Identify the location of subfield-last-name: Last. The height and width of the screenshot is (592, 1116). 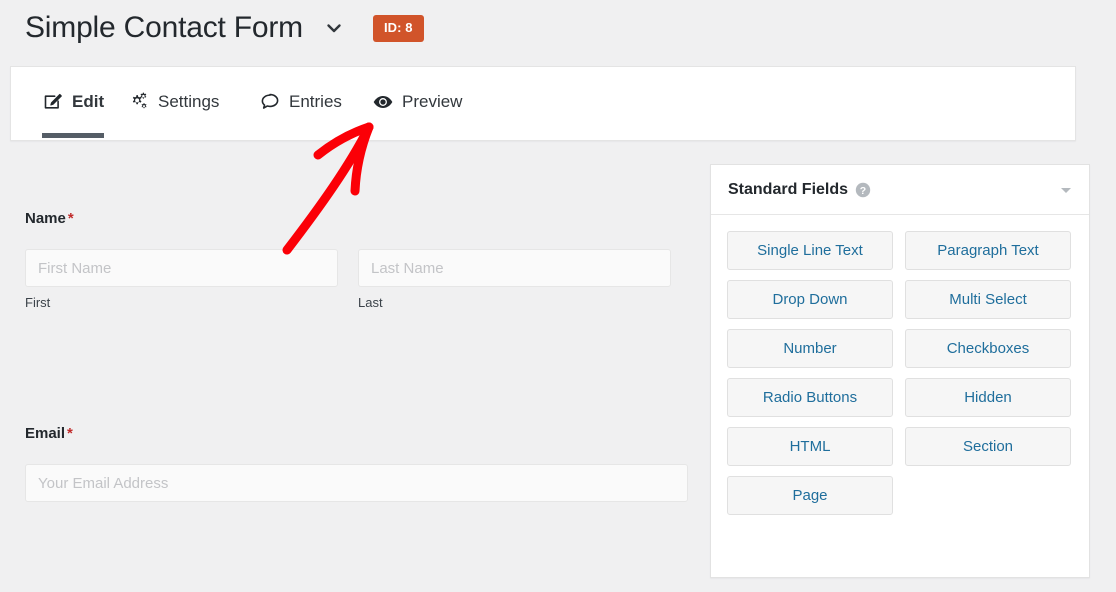
(514, 279).